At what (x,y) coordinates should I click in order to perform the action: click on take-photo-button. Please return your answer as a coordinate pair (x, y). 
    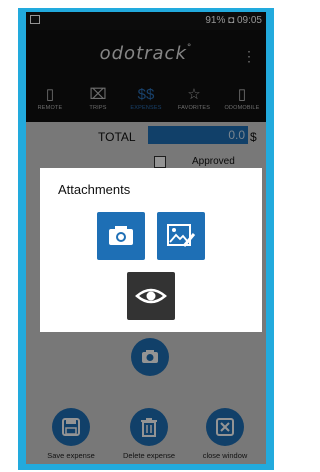
    Looking at the image, I should click on (121, 236).